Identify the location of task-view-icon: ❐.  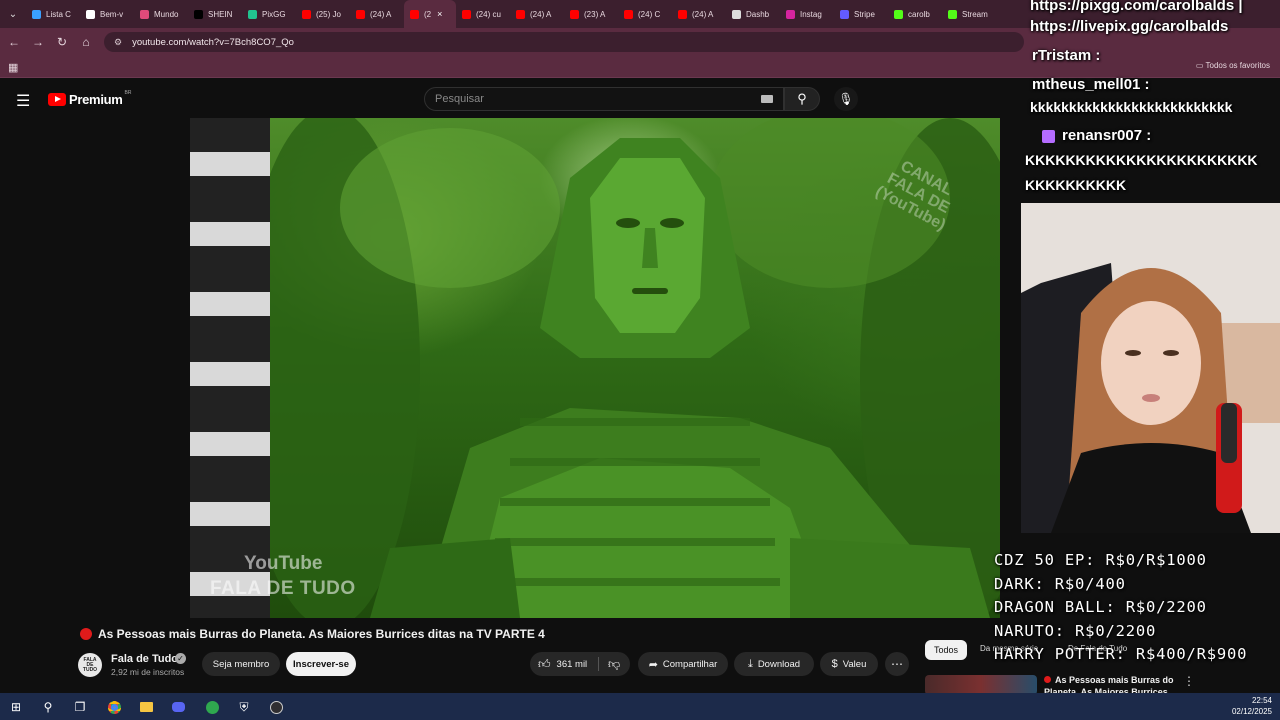
(80, 707).